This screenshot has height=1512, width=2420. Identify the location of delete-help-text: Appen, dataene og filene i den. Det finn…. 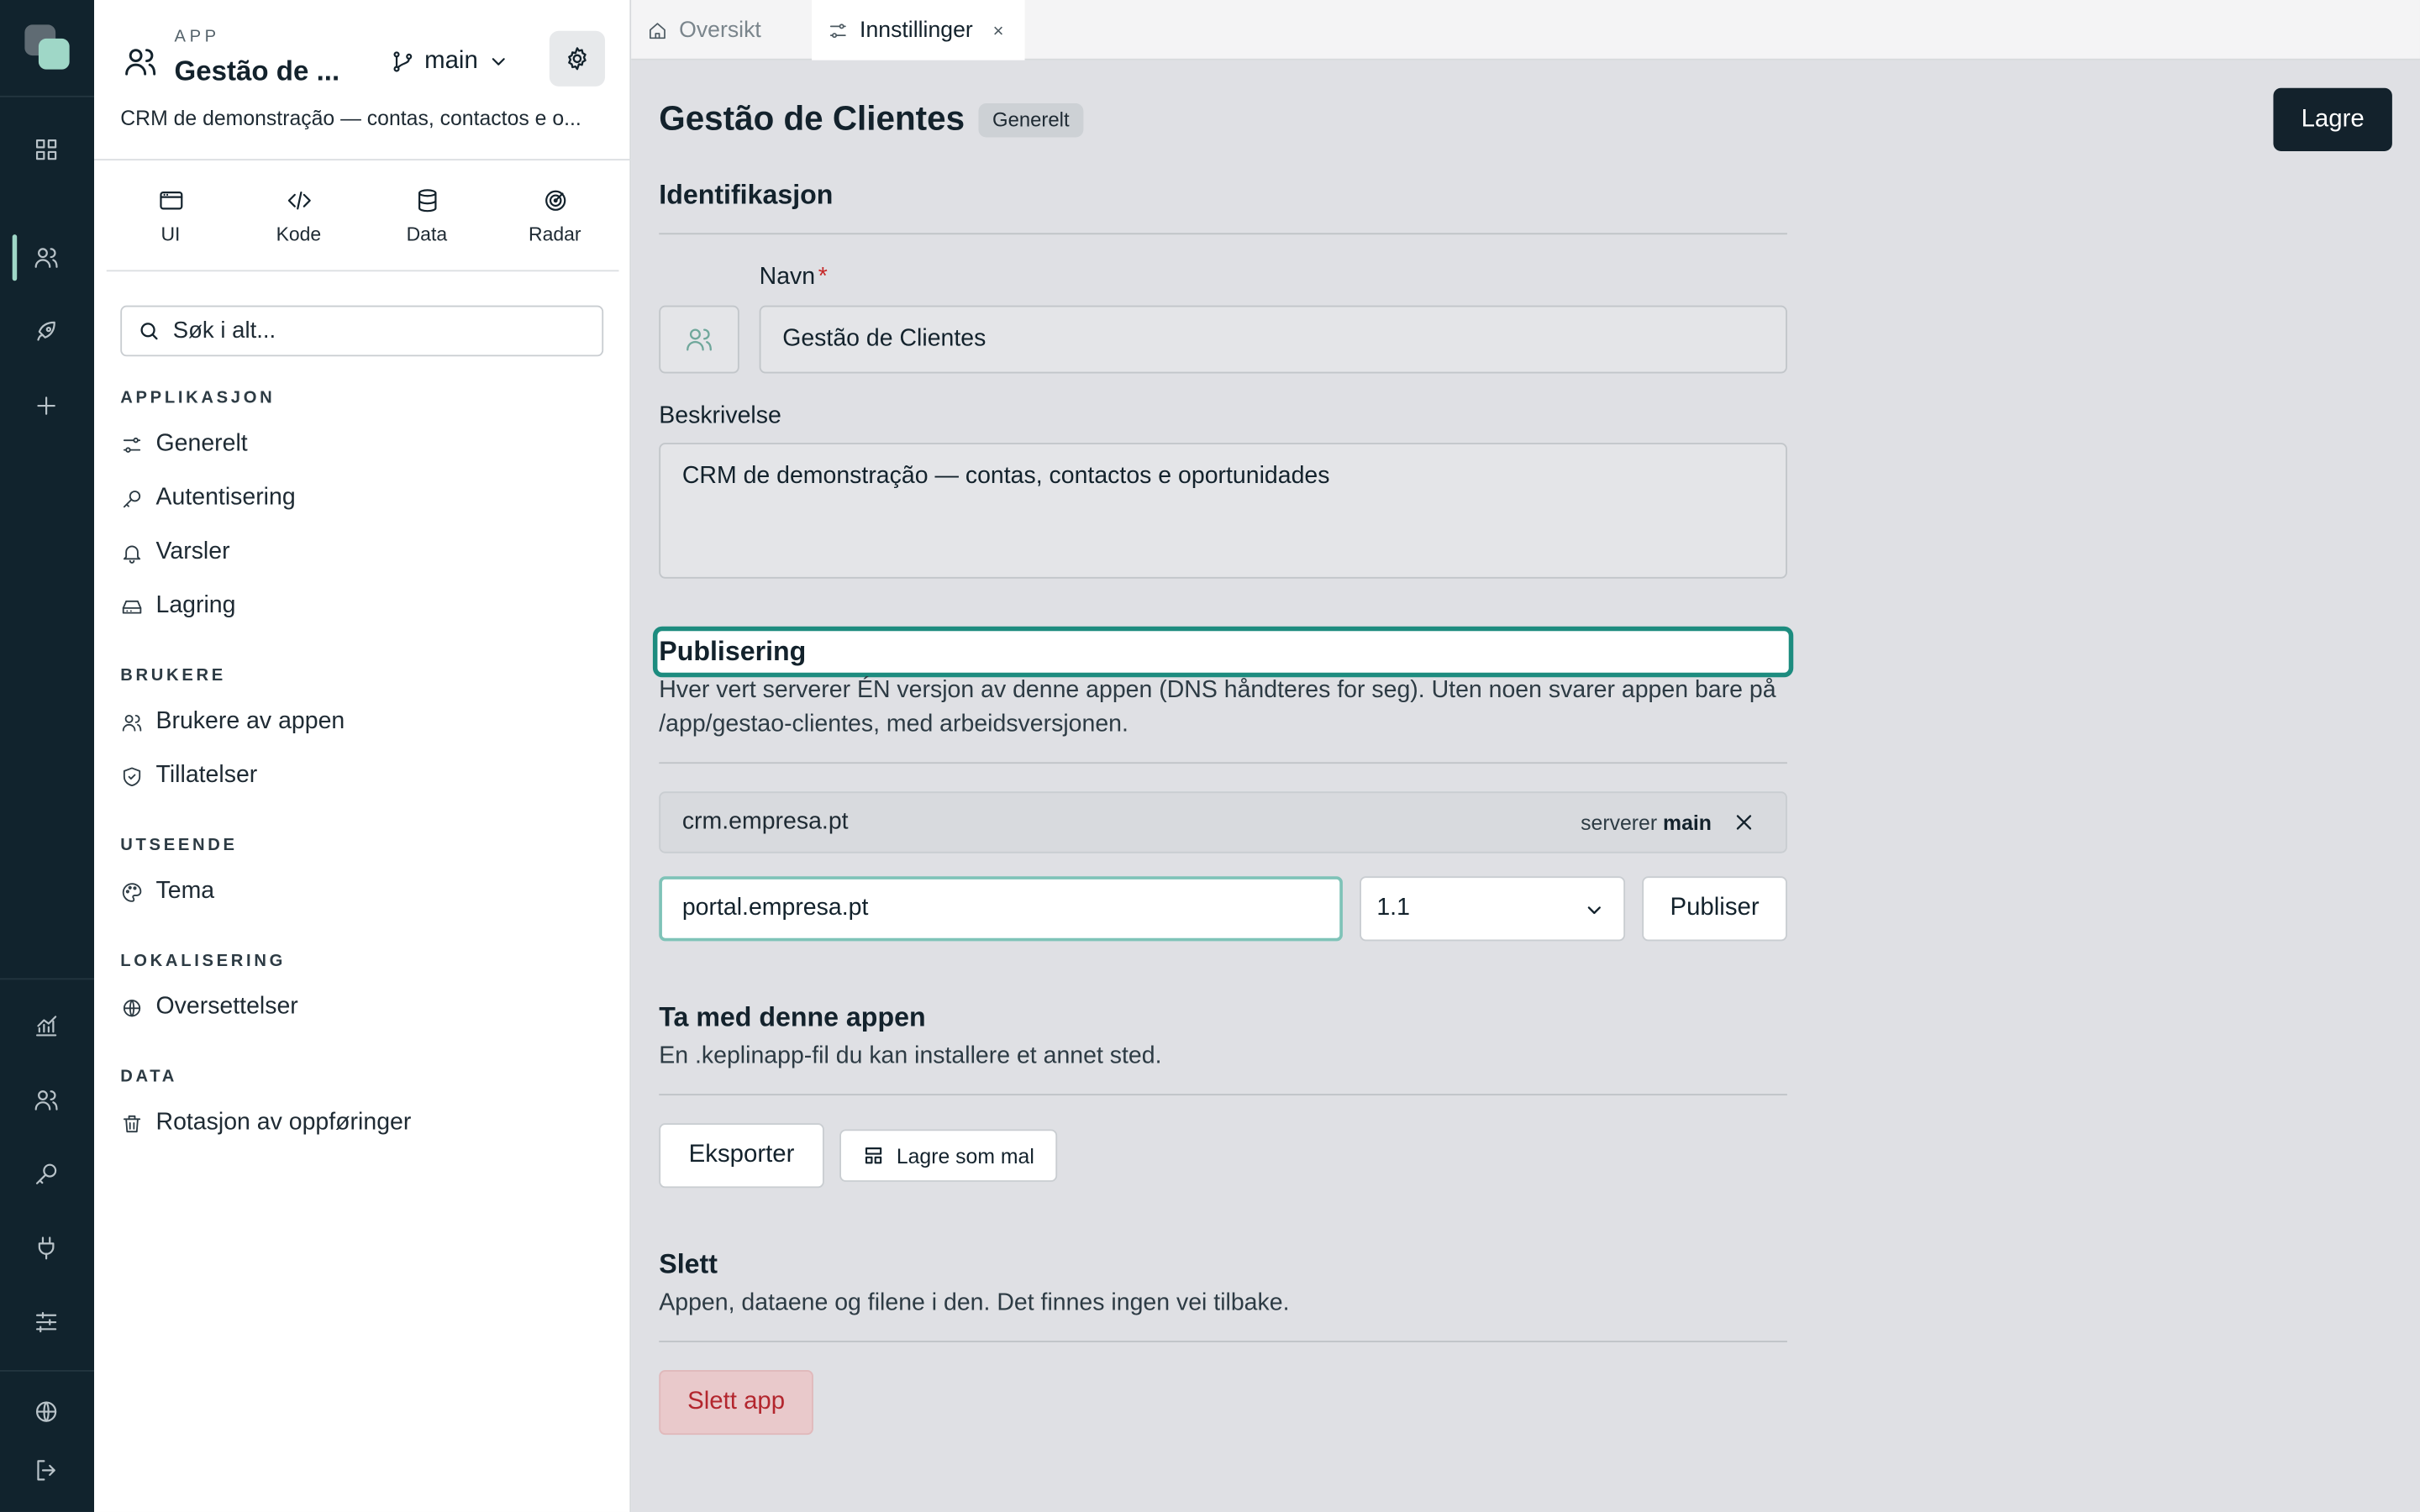
(974, 1302).